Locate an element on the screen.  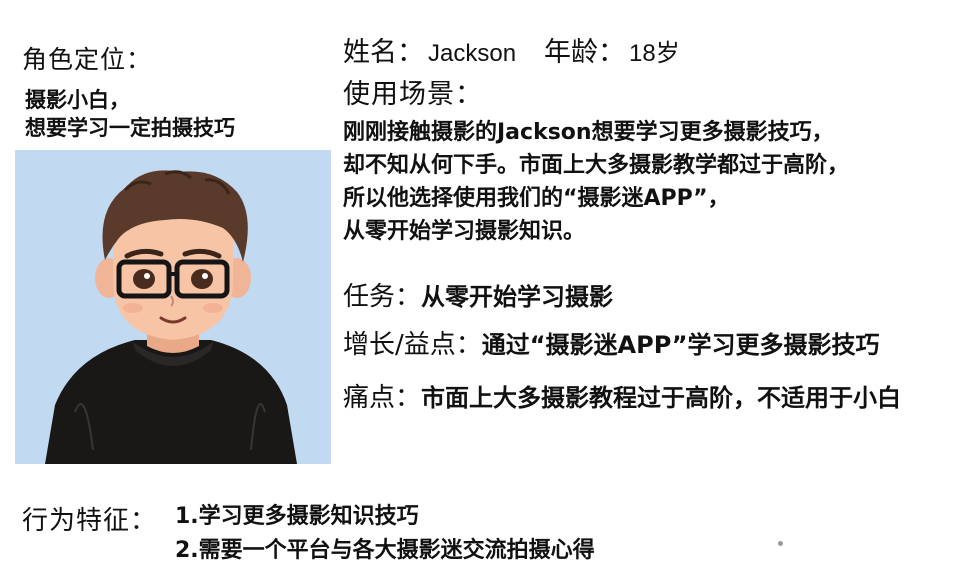
benefit-row: 增长/益点：通过“摄影迷APP”学习更多摄影技巧 is located at coordinates (611, 342).